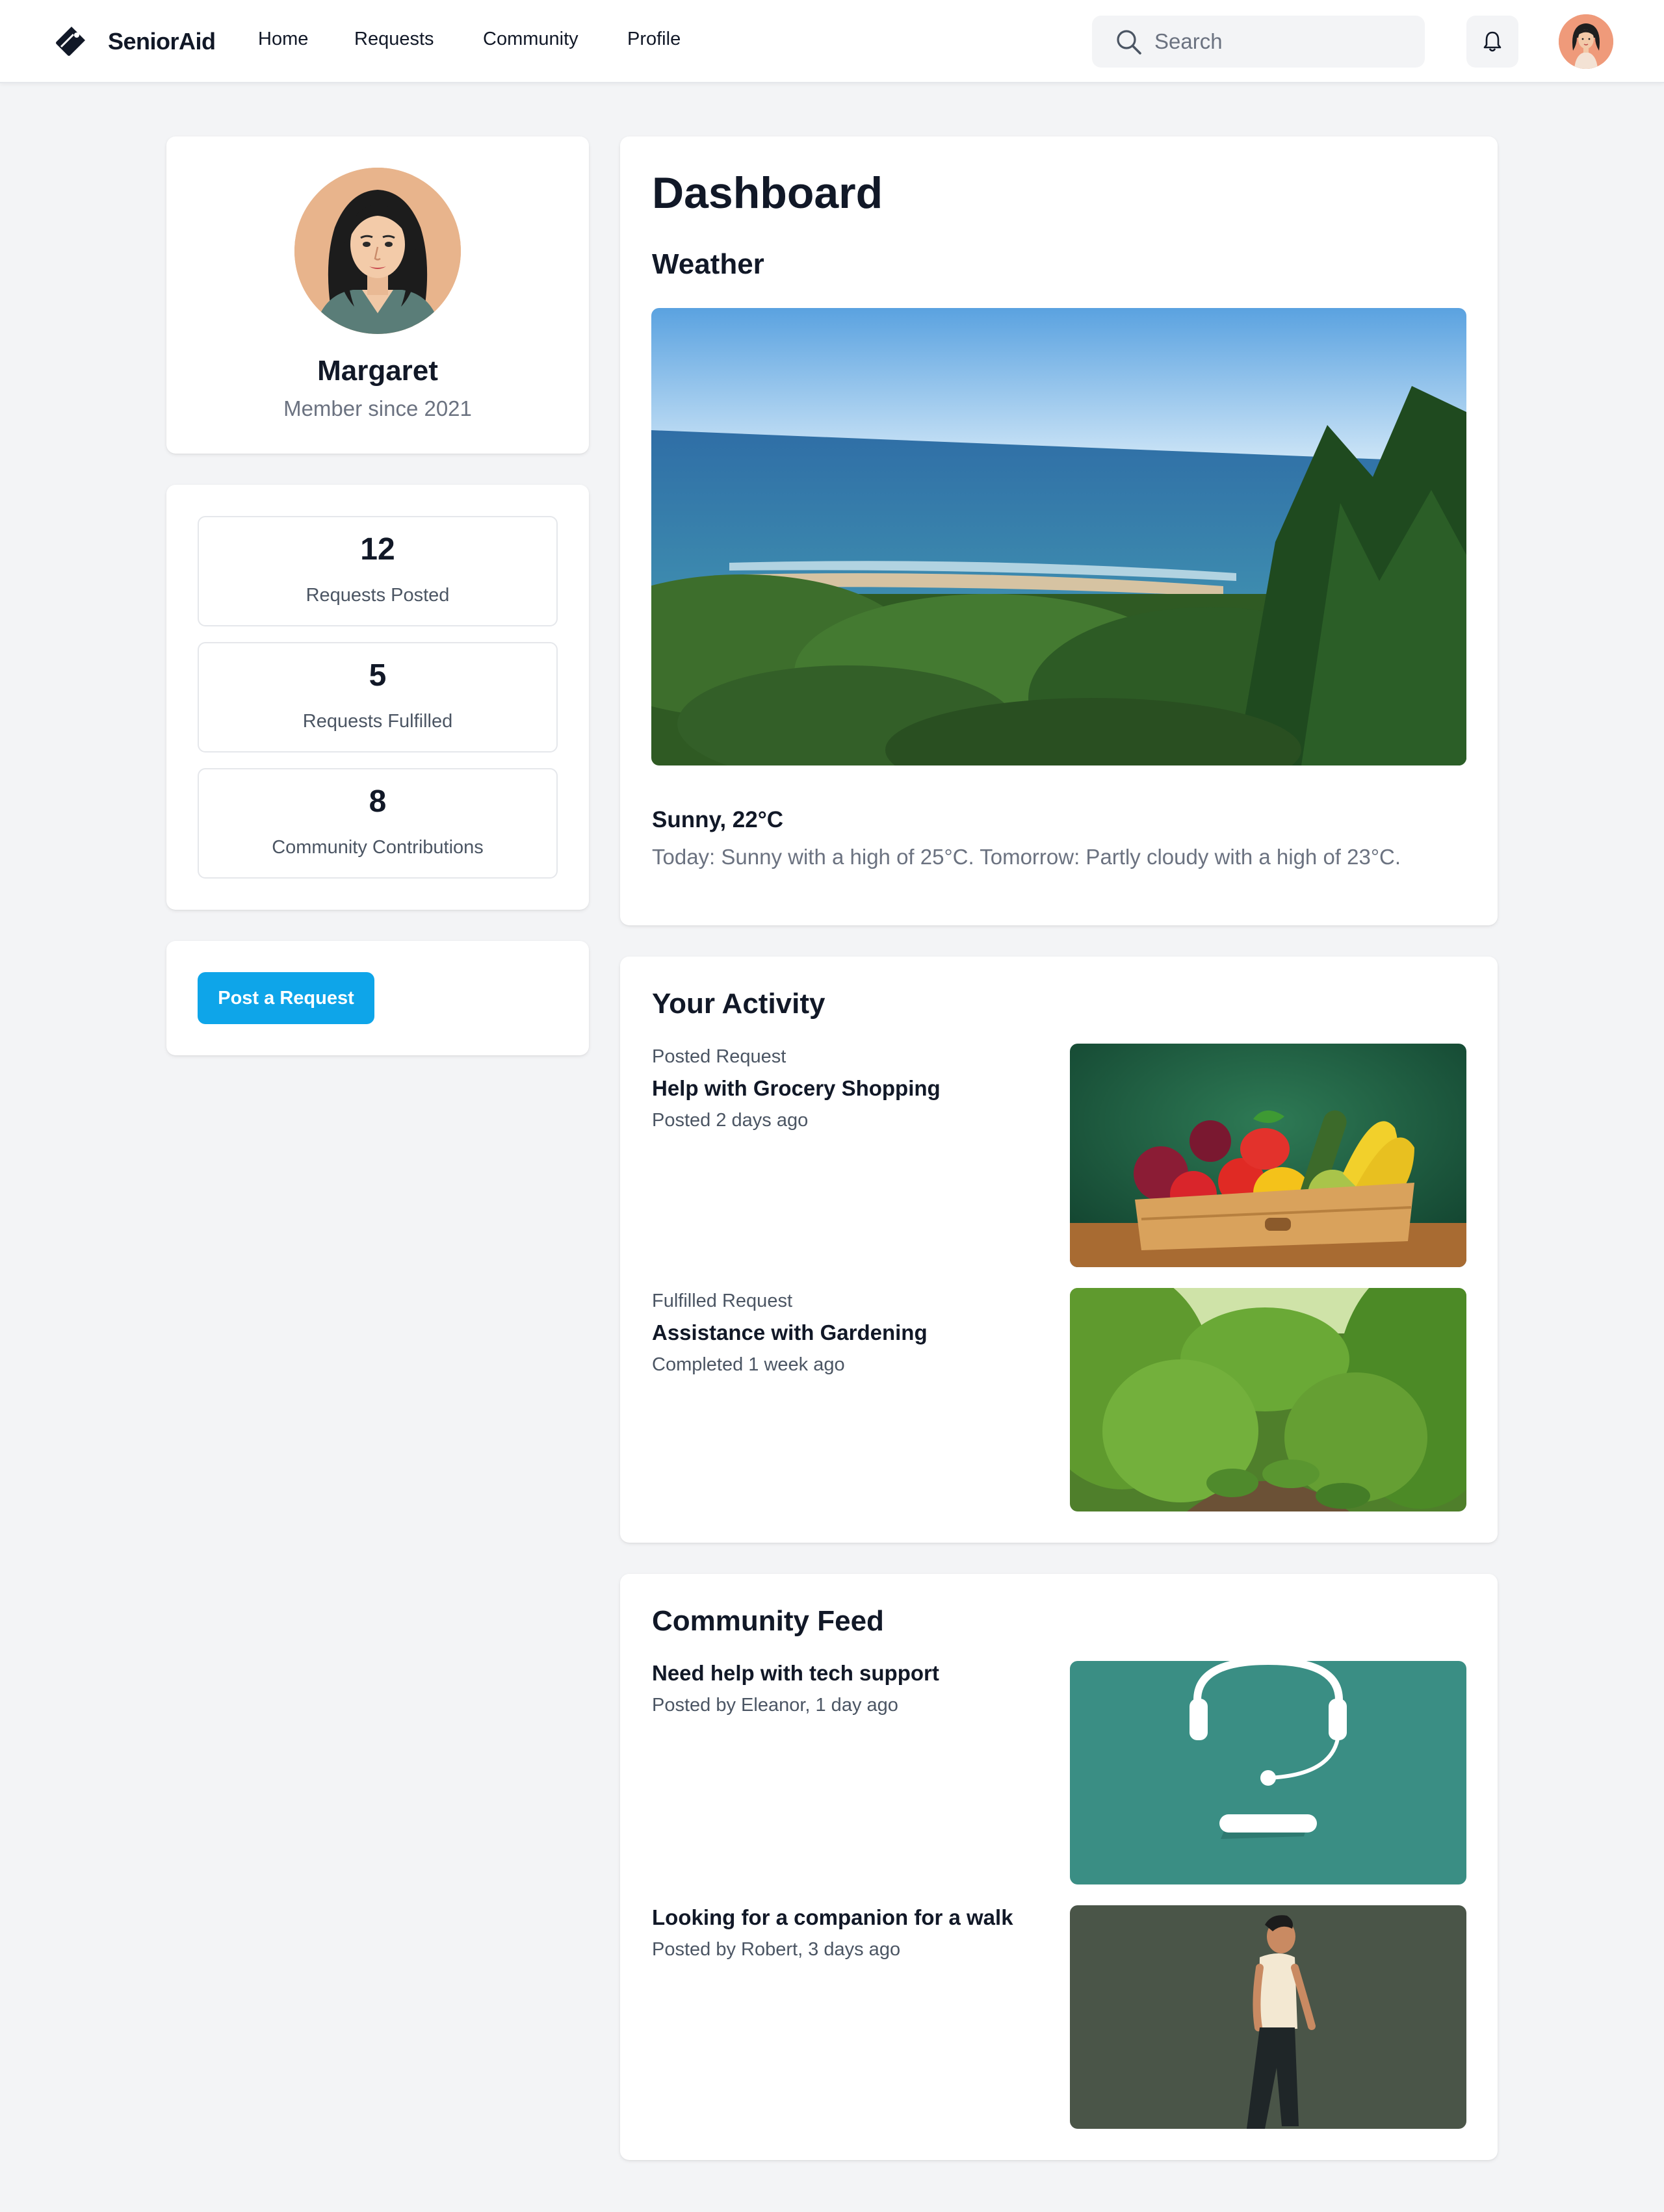  What do you see at coordinates (286, 998) in the screenshot?
I see `post-request-button: Post a Request` at bounding box center [286, 998].